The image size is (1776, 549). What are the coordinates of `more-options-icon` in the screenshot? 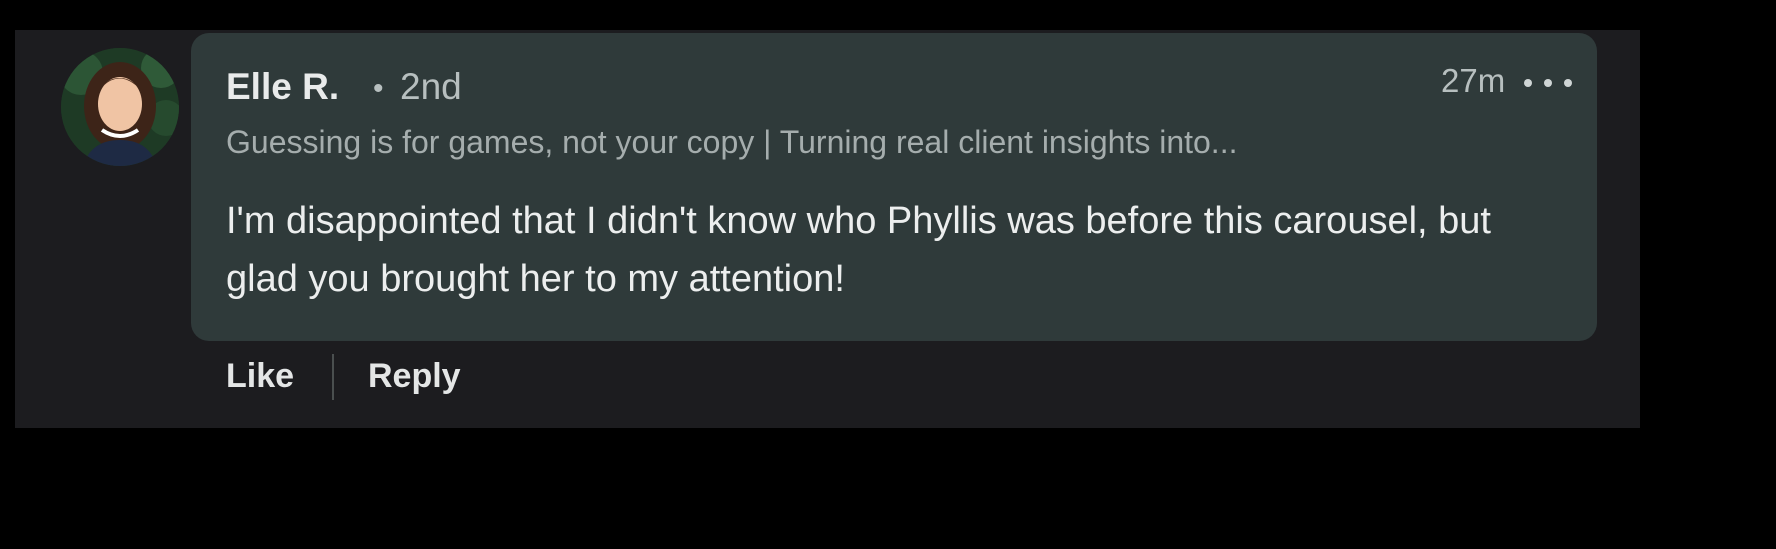 It's located at (1548, 83).